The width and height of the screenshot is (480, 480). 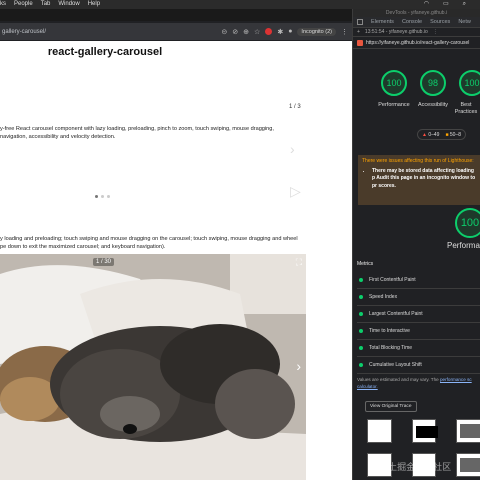 What do you see at coordinates (344, 32) in the screenshot?
I see `more-icon: ⋮` at bounding box center [344, 32].